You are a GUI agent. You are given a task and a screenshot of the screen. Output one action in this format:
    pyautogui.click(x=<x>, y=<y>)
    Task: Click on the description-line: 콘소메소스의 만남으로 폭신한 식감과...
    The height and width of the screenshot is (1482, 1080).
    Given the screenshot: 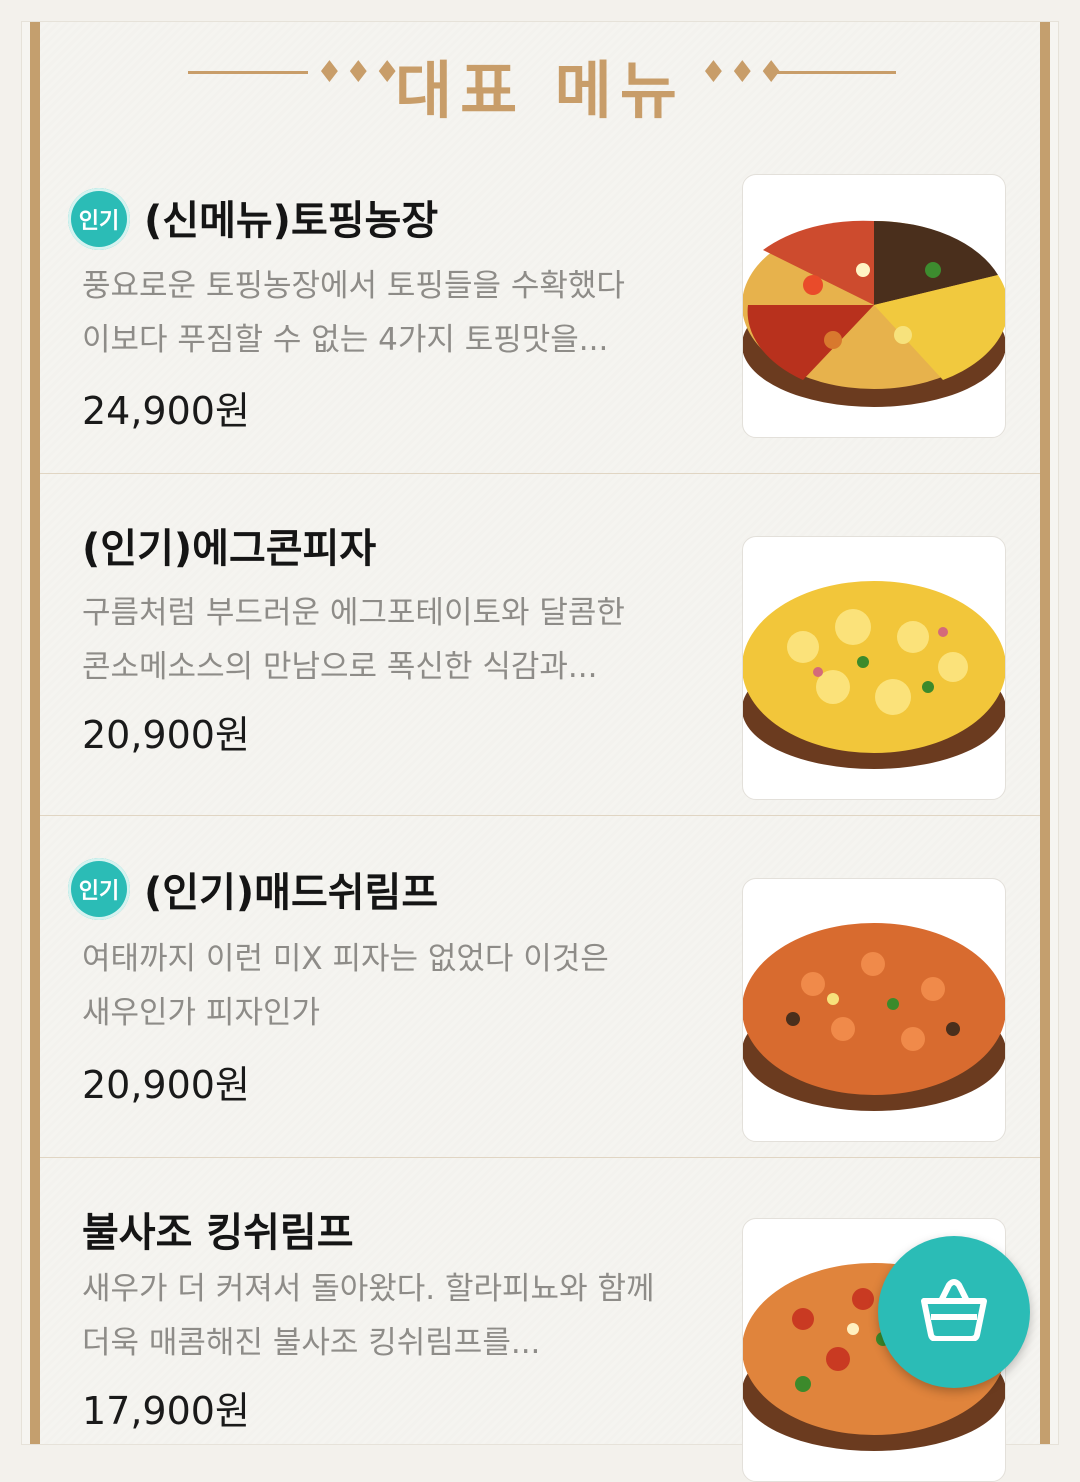 What is the action you would take?
    pyautogui.click(x=340, y=667)
    